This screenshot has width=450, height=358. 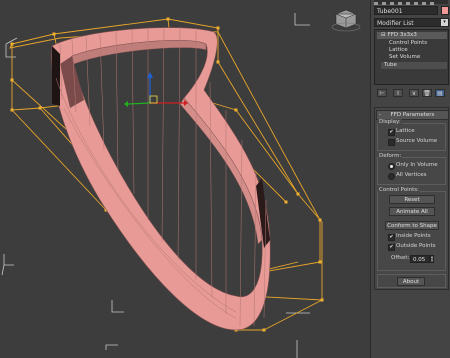 I want to click on viewcube-icon, so click(x=346, y=20).